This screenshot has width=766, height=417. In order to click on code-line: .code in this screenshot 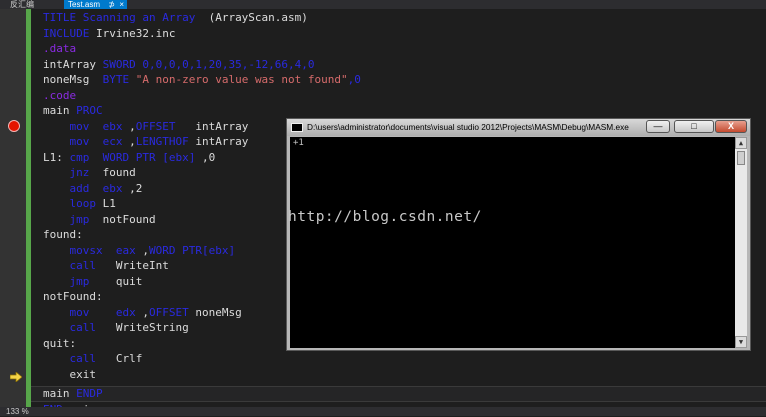, I will do `click(59, 96)`.